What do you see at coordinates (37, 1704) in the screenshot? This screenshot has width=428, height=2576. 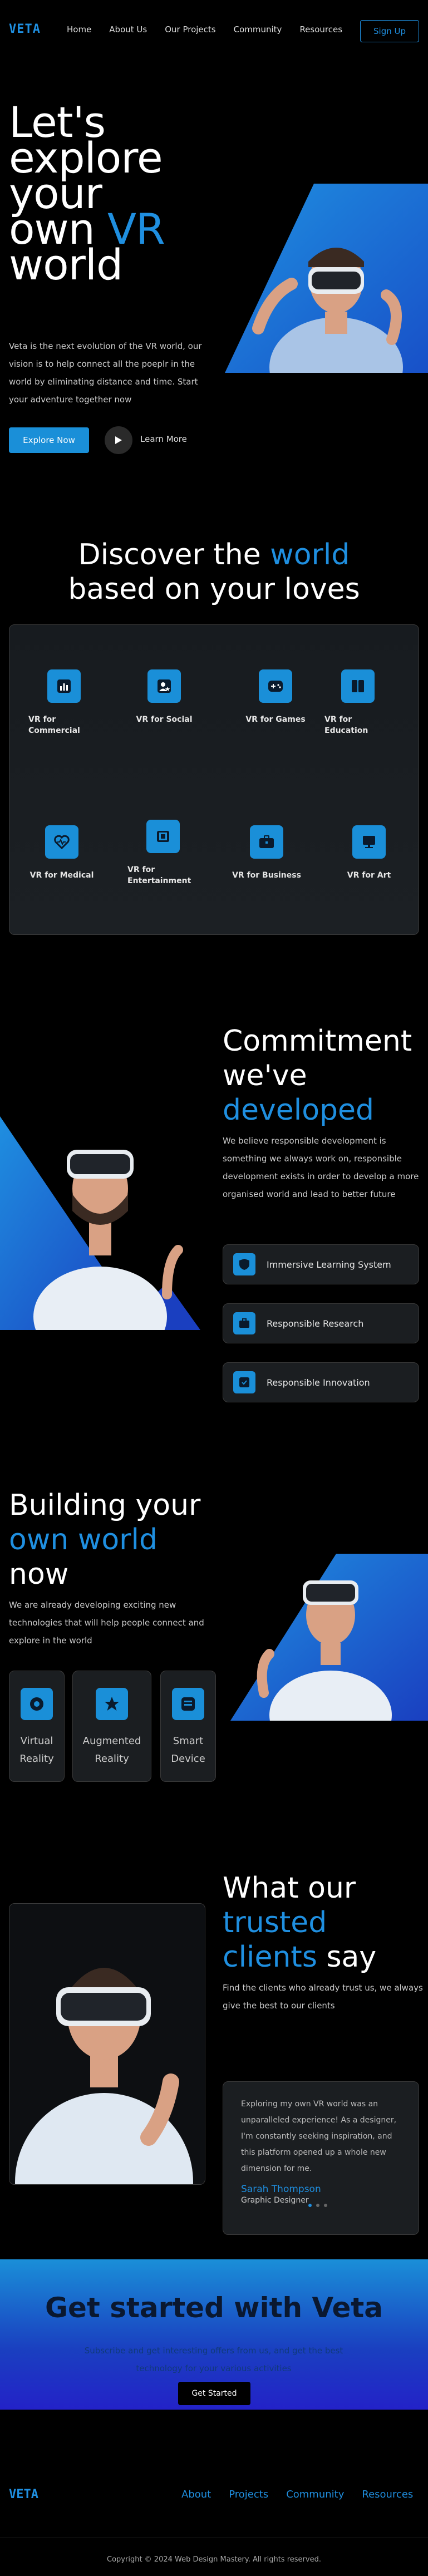 I see `eye-icon` at bounding box center [37, 1704].